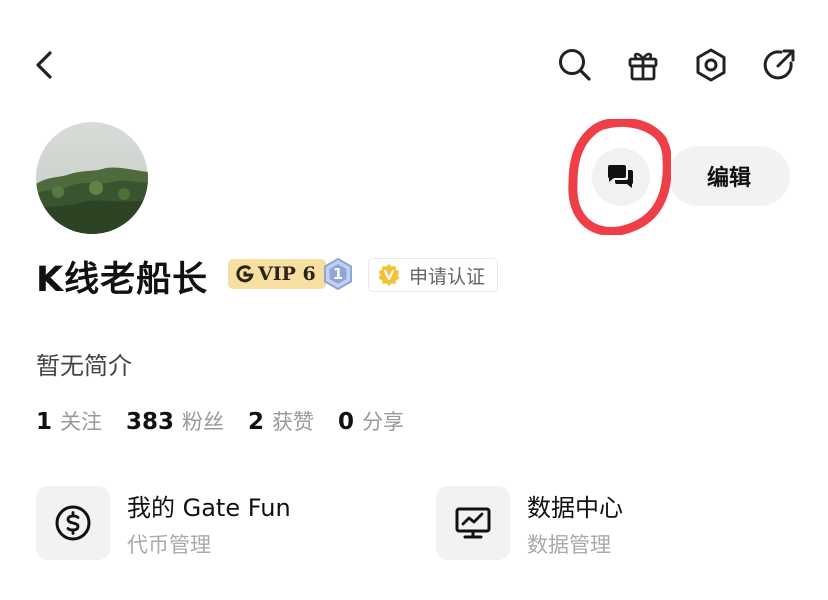 The height and width of the screenshot is (600, 828). What do you see at coordinates (575, 508) in the screenshot?
I see `card-title: 数据中心` at bounding box center [575, 508].